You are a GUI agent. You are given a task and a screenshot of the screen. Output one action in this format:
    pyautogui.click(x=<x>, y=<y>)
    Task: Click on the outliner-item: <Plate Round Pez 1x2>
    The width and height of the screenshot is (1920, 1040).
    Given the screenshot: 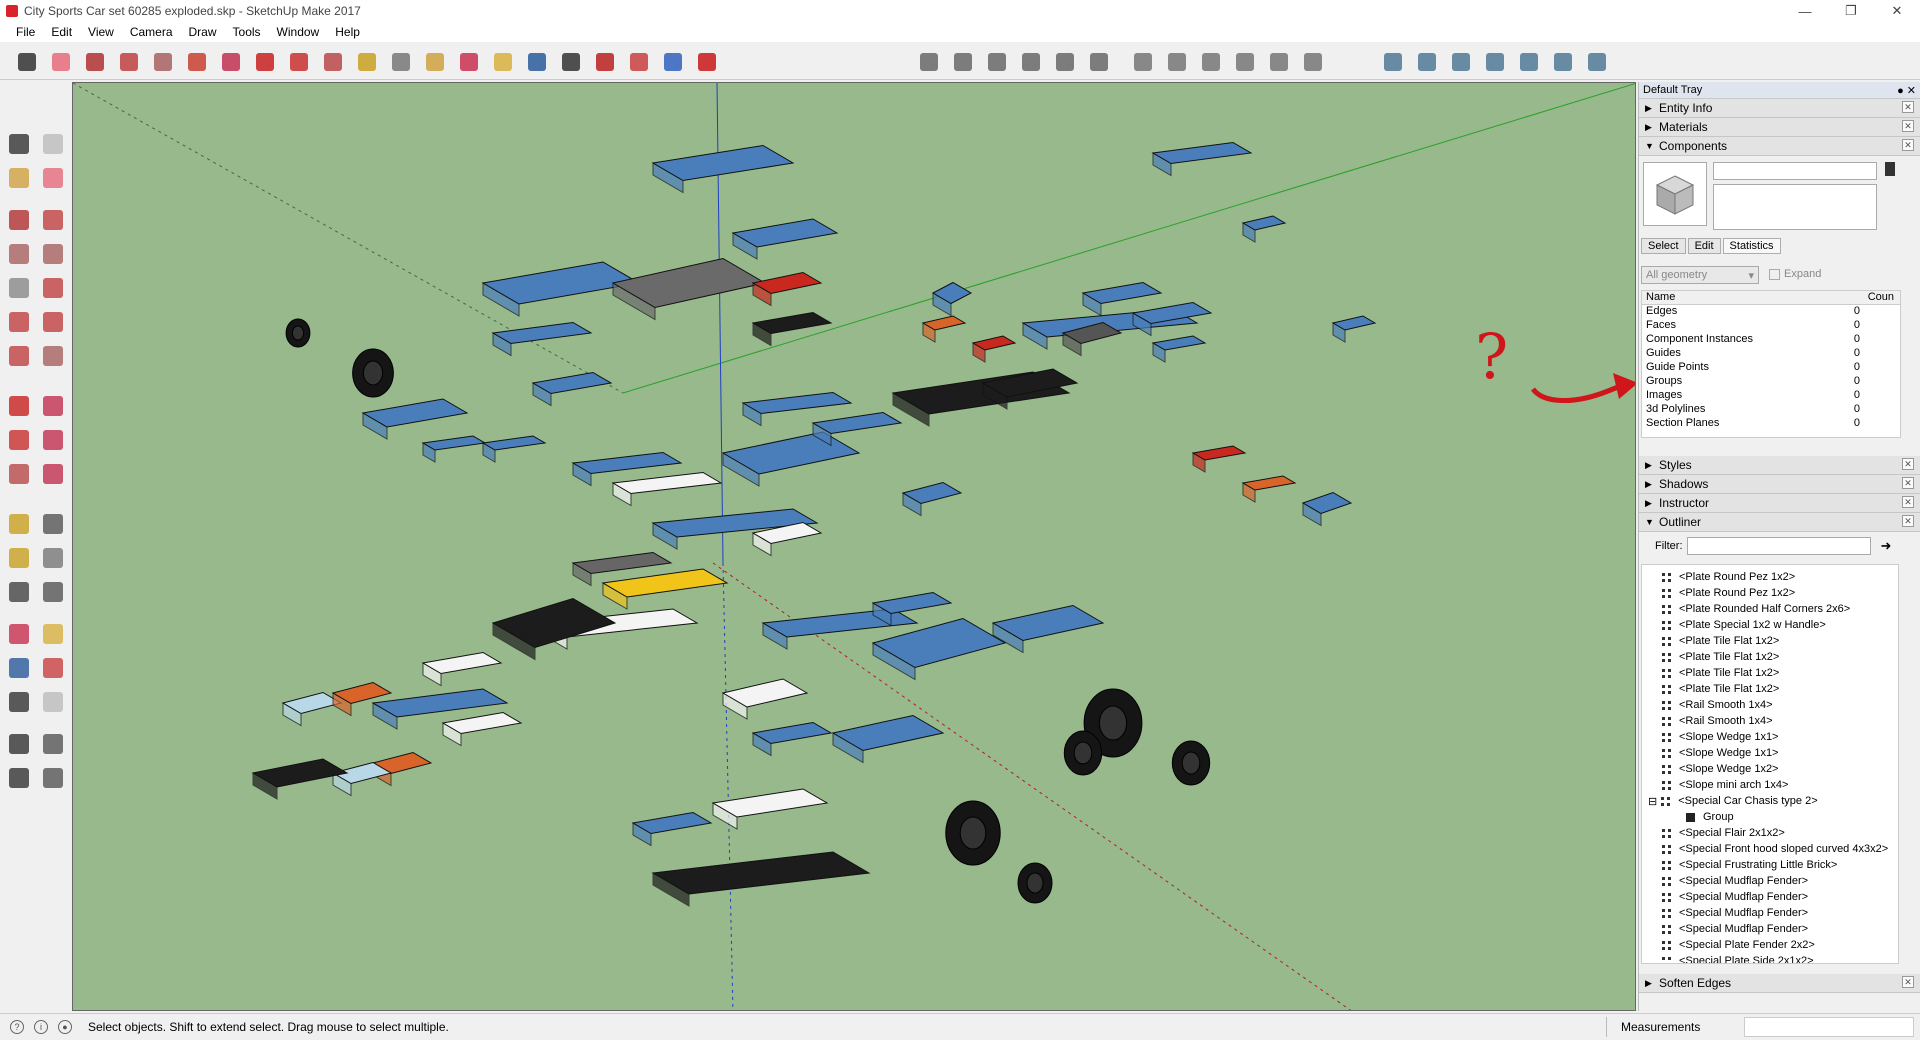 What is the action you would take?
    pyautogui.click(x=1773, y=593)
    